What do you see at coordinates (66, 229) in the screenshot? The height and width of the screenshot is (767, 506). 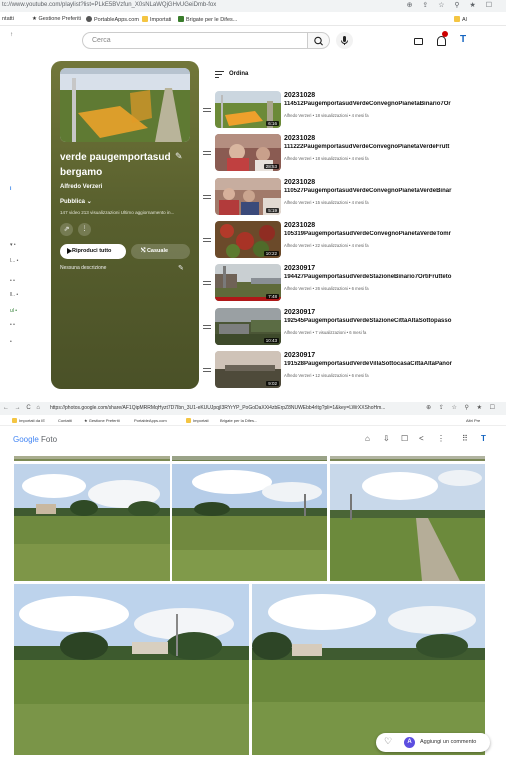 I see `share-button: ⇗` at bounding box center [66, 229].